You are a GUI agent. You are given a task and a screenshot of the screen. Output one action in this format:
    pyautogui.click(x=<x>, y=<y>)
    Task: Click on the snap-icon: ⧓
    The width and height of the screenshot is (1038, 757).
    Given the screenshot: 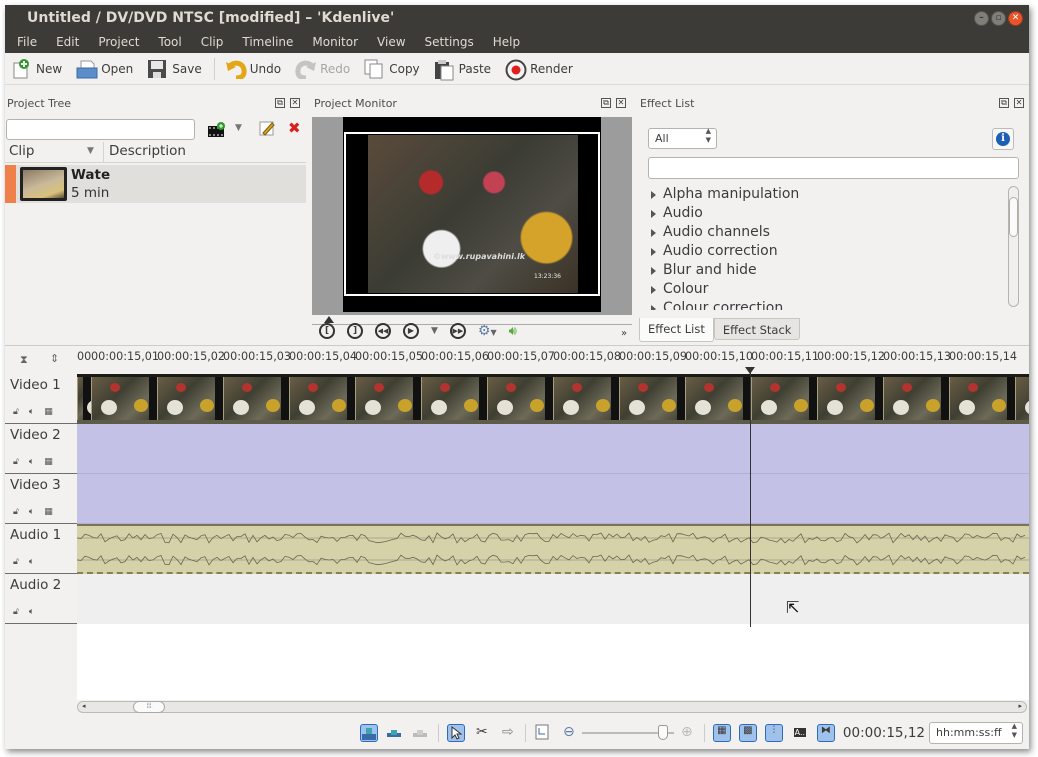 What is the action you would take?
    pyautogui.click(x=825, y=733)
    